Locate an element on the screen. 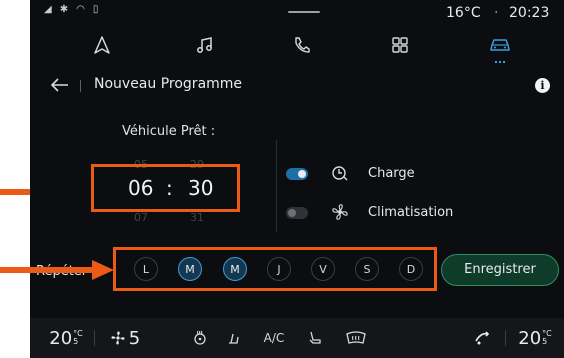  apps-grid-icon is located at coordinates (400, 45).